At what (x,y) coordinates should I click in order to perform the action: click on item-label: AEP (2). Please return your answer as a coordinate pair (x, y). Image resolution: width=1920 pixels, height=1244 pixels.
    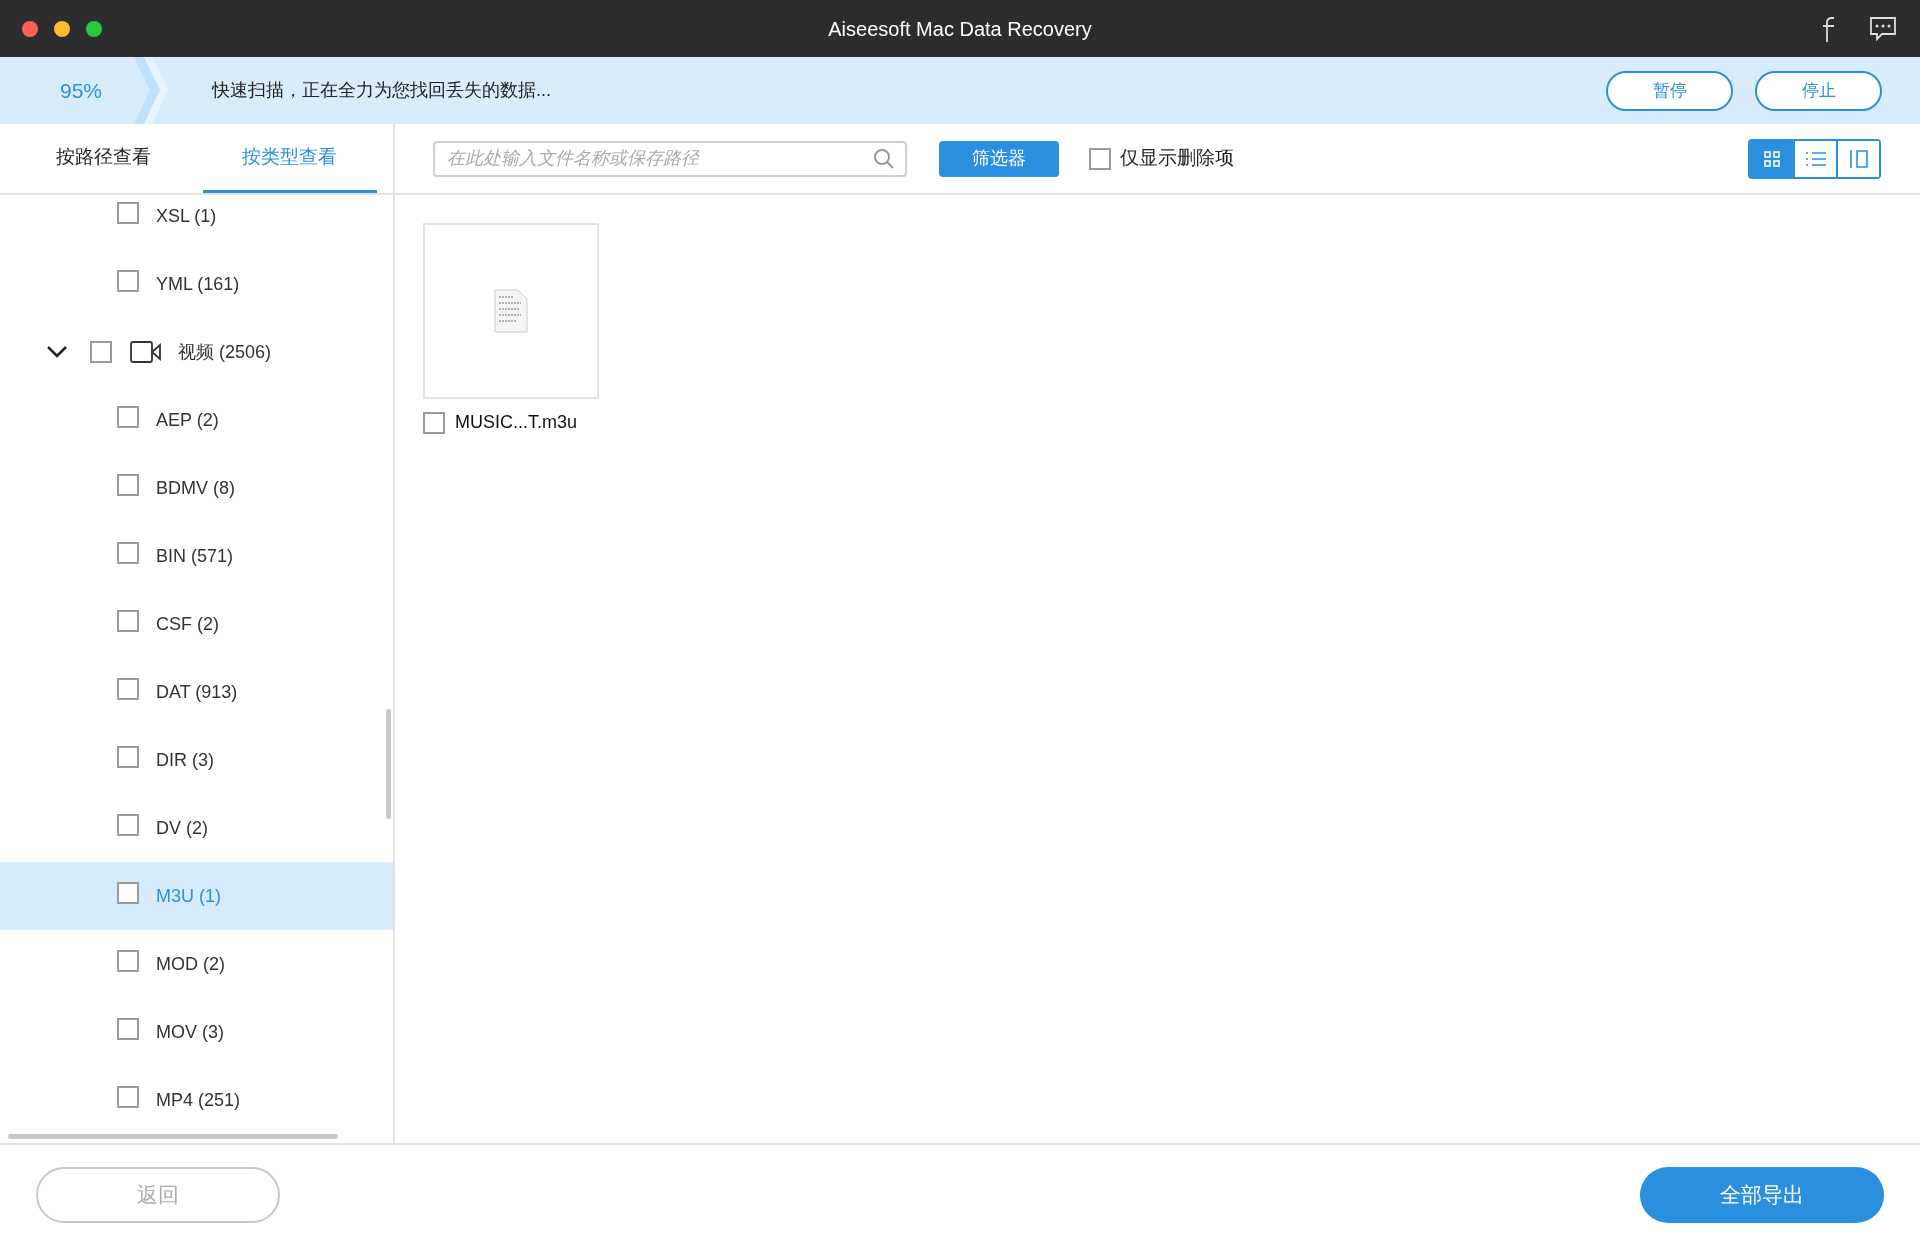
    Looking at the image, I should click on (187, 420).